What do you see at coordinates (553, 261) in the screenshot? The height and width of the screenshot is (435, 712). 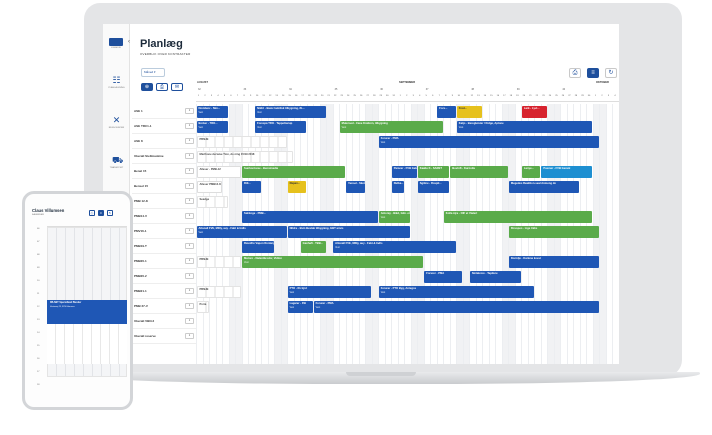 I see `schedule-bar: Dormlje - Karlene koest` at bounding box center [553, 261].